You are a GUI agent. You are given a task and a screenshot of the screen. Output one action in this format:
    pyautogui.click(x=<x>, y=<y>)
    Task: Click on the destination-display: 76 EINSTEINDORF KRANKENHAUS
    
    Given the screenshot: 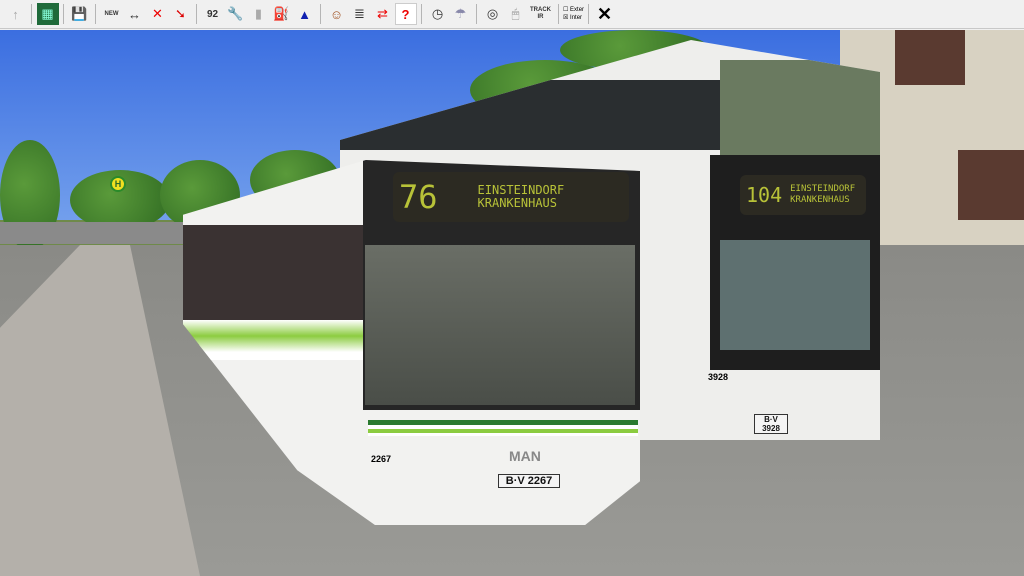 What is the action you would take?
    pyautogui.click(x=511, y=197)
    